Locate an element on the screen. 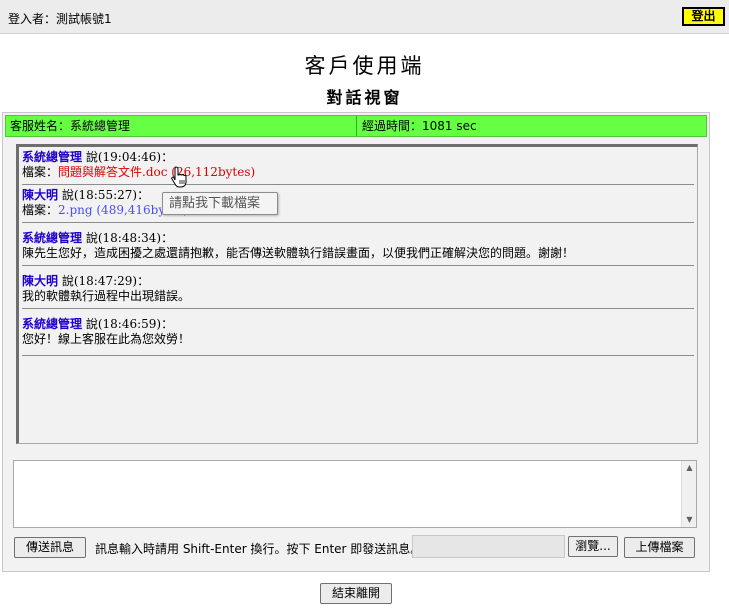 The image size is (729, 608). file-path-field is located at coordinates (488, 546).